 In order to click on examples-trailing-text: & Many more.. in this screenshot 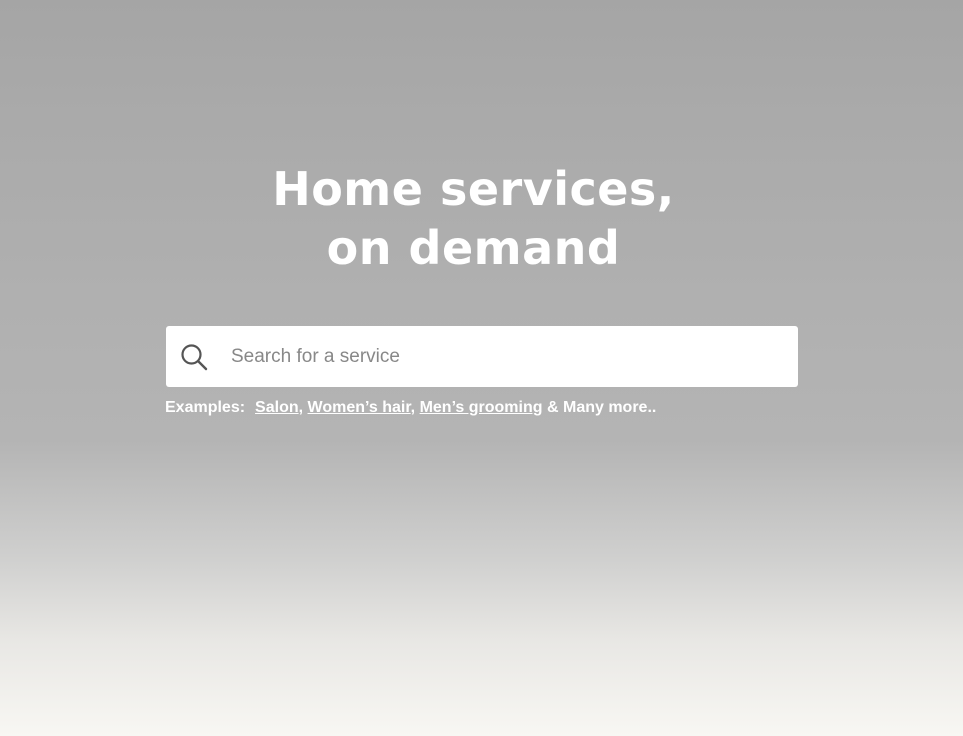, I will do `click(601, 407)`.